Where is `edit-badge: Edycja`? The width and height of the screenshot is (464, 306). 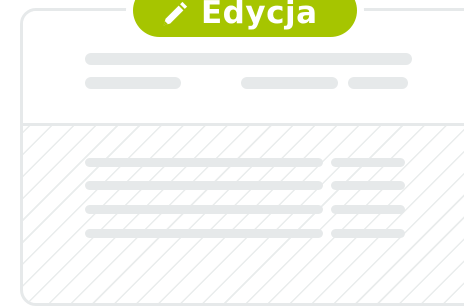 edit-badge: Edycja is located at coordinates (245, 18).